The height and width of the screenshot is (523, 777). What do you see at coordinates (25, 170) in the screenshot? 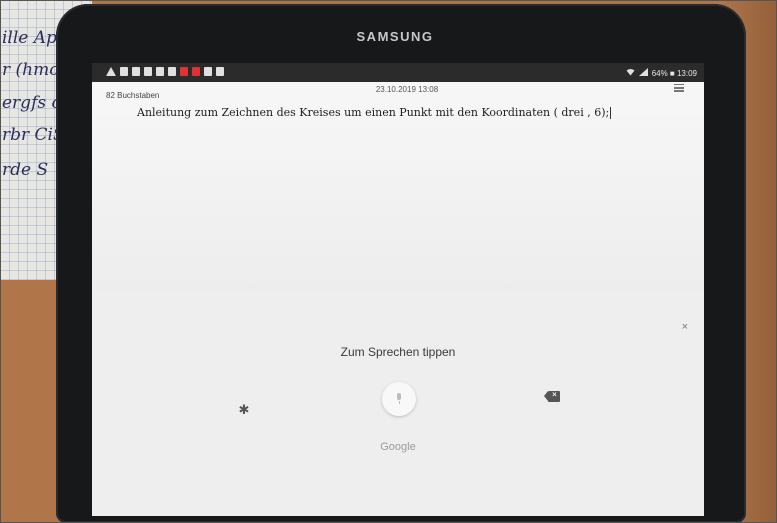
I see `handwriting-line: rde S` at bounding box center [25, 170].